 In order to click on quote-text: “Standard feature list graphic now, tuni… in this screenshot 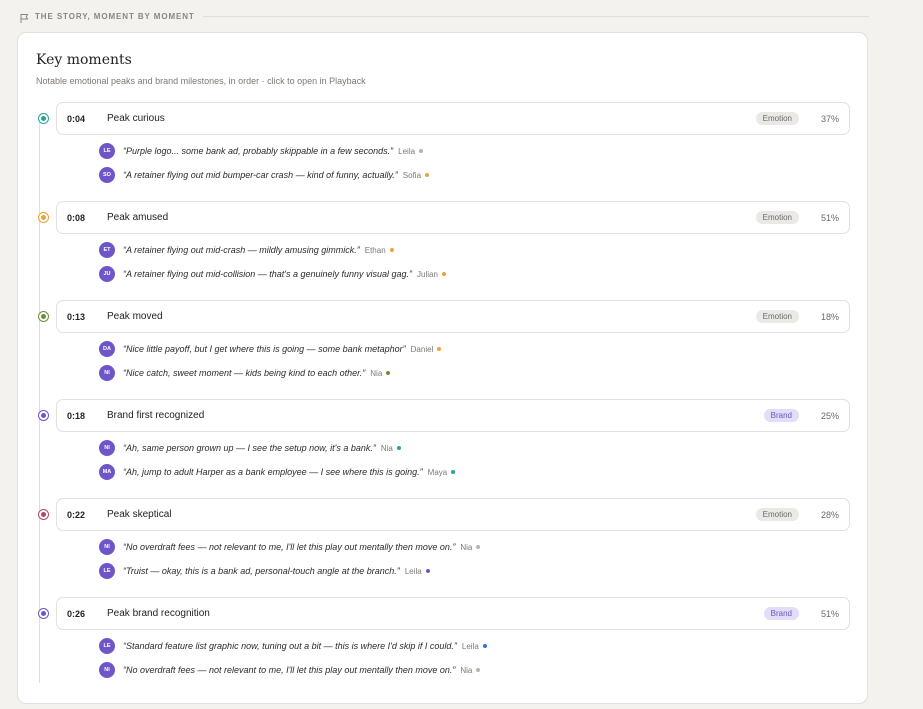, I will do `click(290, 646)`.